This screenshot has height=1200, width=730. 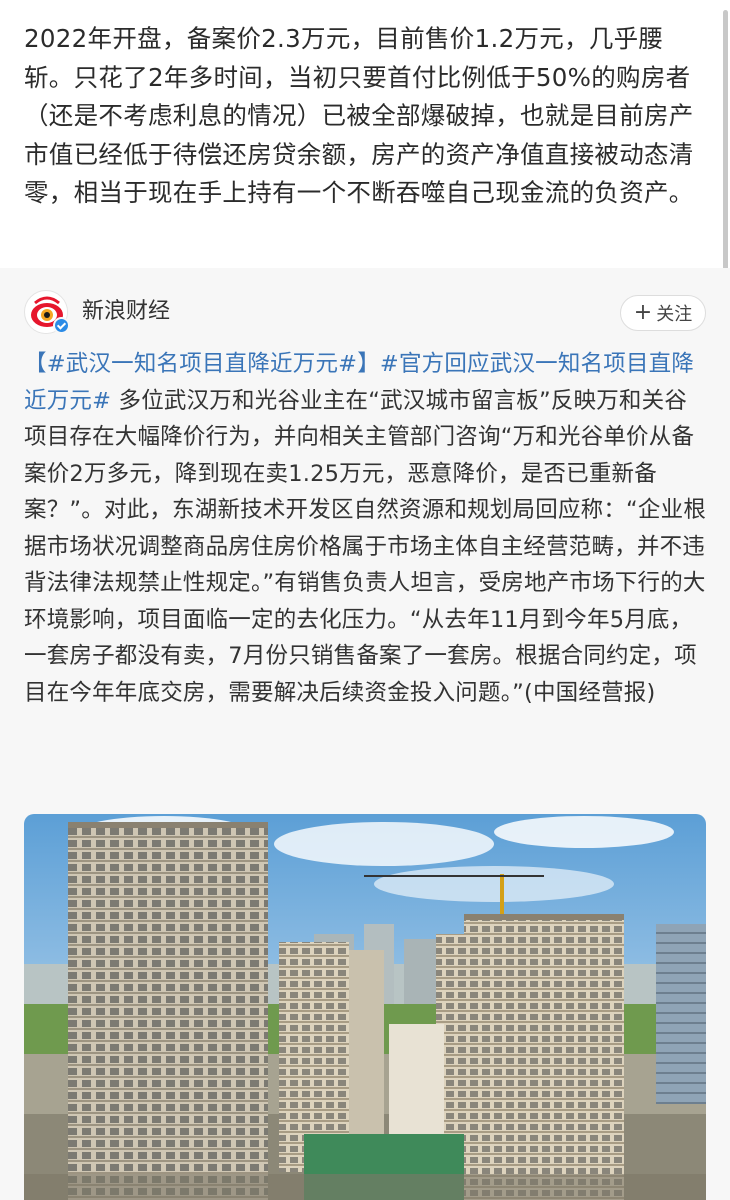 What do you see at coordinates (674, 314) in the screenshot?
I see `follow-label: 关注` at bounding box center [674, 314].